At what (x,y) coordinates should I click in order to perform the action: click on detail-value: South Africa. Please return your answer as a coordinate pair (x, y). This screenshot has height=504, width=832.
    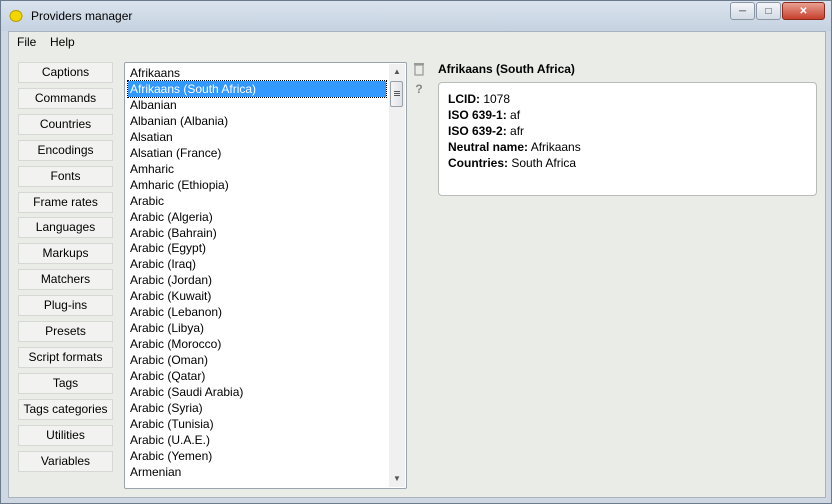
    Looking at the image, I should click on (542, 163).